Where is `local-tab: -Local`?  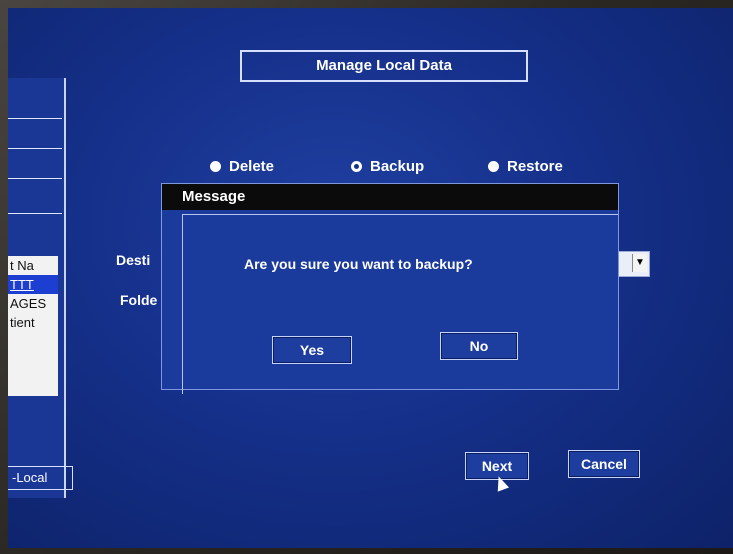
local-tab: -Local is located at coordinates (40, 478).